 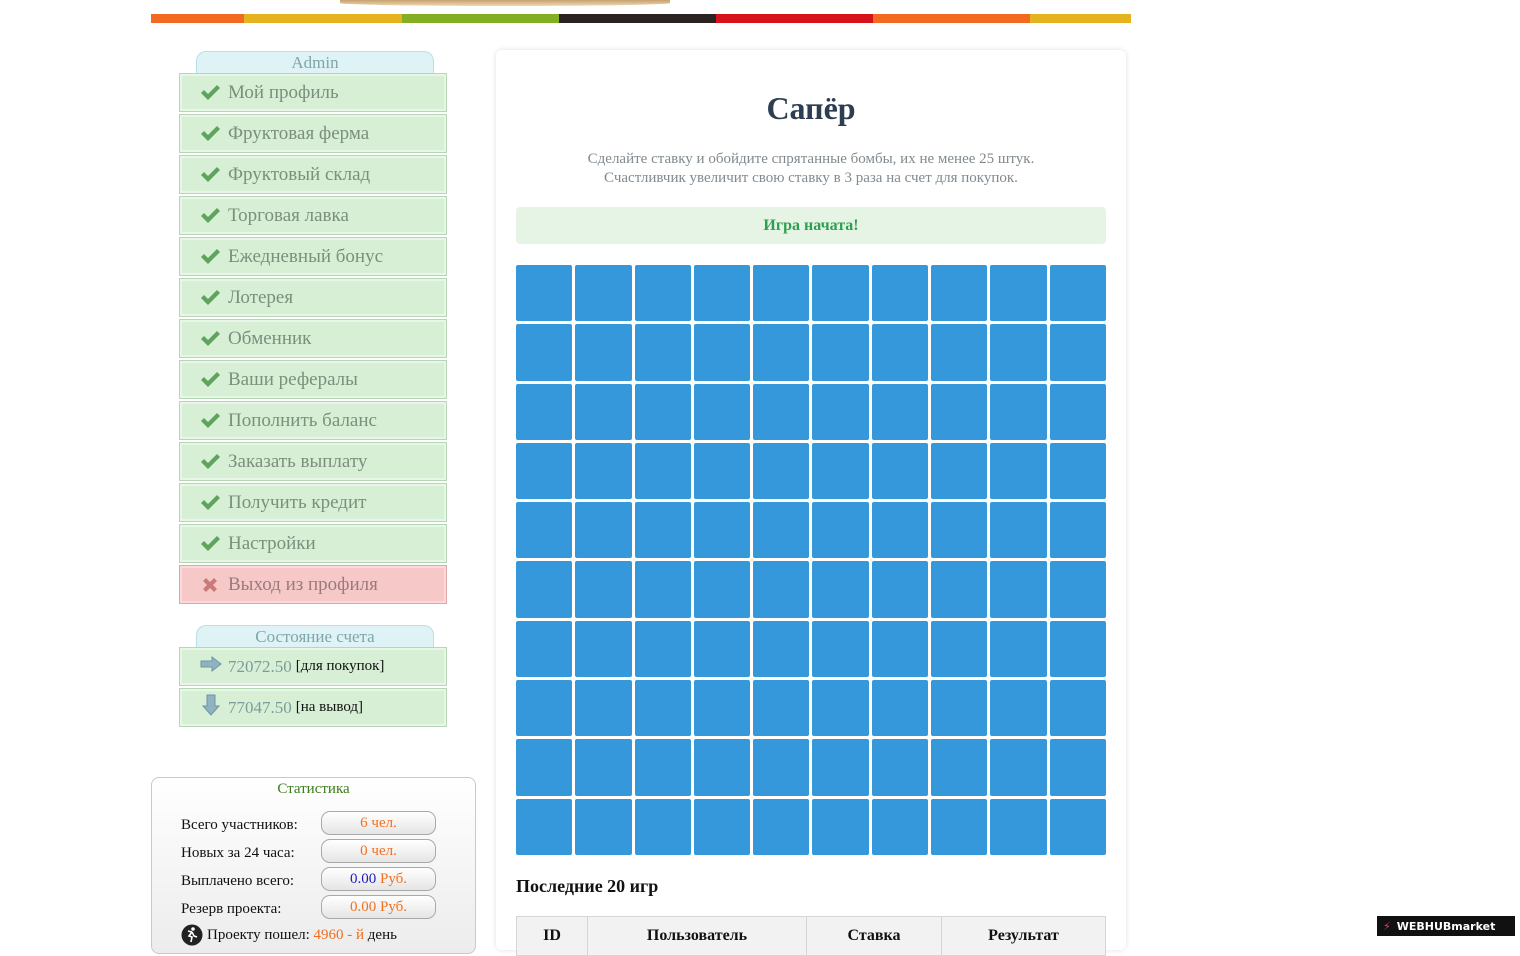 What do you see at coordinates (313, 543) in the screenshot?
I see `sidebar-item: Настройки` at bounding box center [313, 543].